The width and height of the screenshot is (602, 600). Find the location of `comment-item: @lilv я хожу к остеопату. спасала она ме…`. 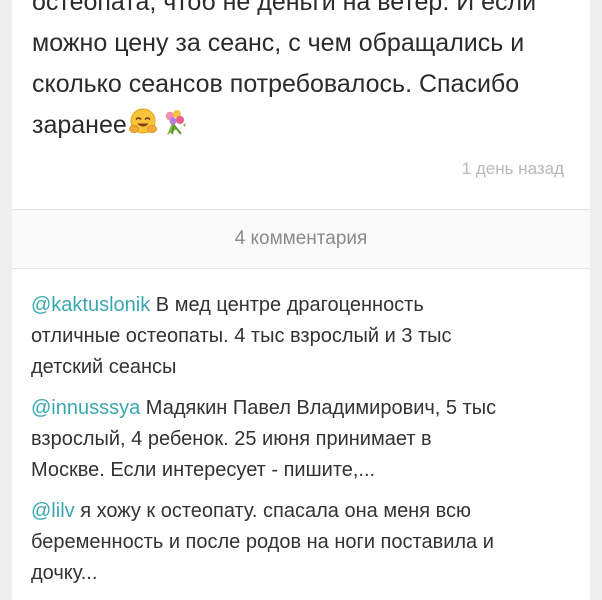

comment-item: @lilv я хожу к остеопату. спасала она ме… is located at coordinates (303, 542).